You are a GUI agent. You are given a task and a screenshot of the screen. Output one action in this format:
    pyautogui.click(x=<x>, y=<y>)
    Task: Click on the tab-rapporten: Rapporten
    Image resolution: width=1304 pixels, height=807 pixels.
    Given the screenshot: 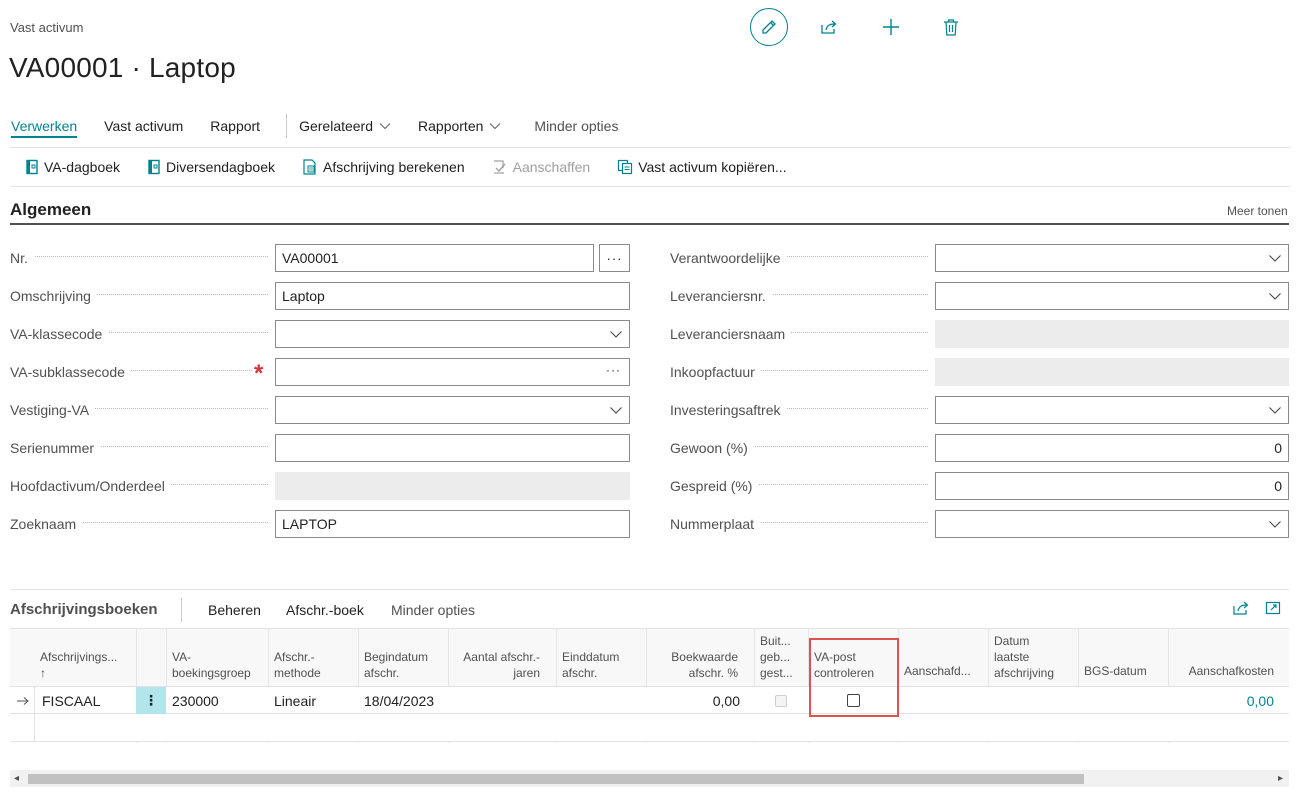 What is the action you would take?
    pyautogui.click(x=459, y=126)
    